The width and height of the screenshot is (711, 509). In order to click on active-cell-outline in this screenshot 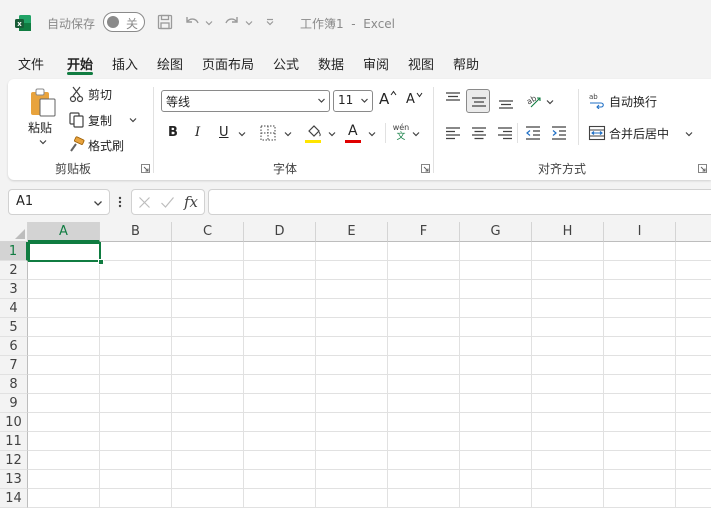, I will do `click(64, 252)`.